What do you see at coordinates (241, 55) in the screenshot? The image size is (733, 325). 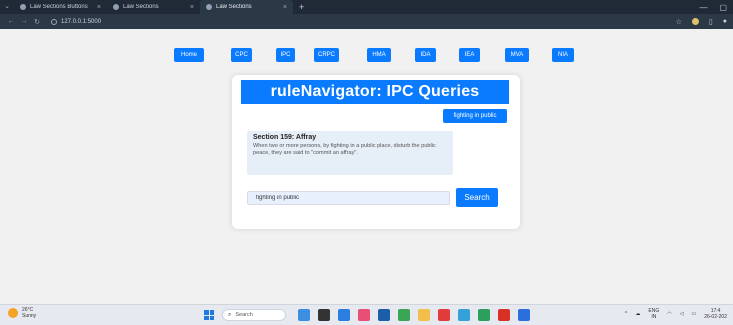 I see `nav-cpc-button: CPC` at bounding box center [241, 55].